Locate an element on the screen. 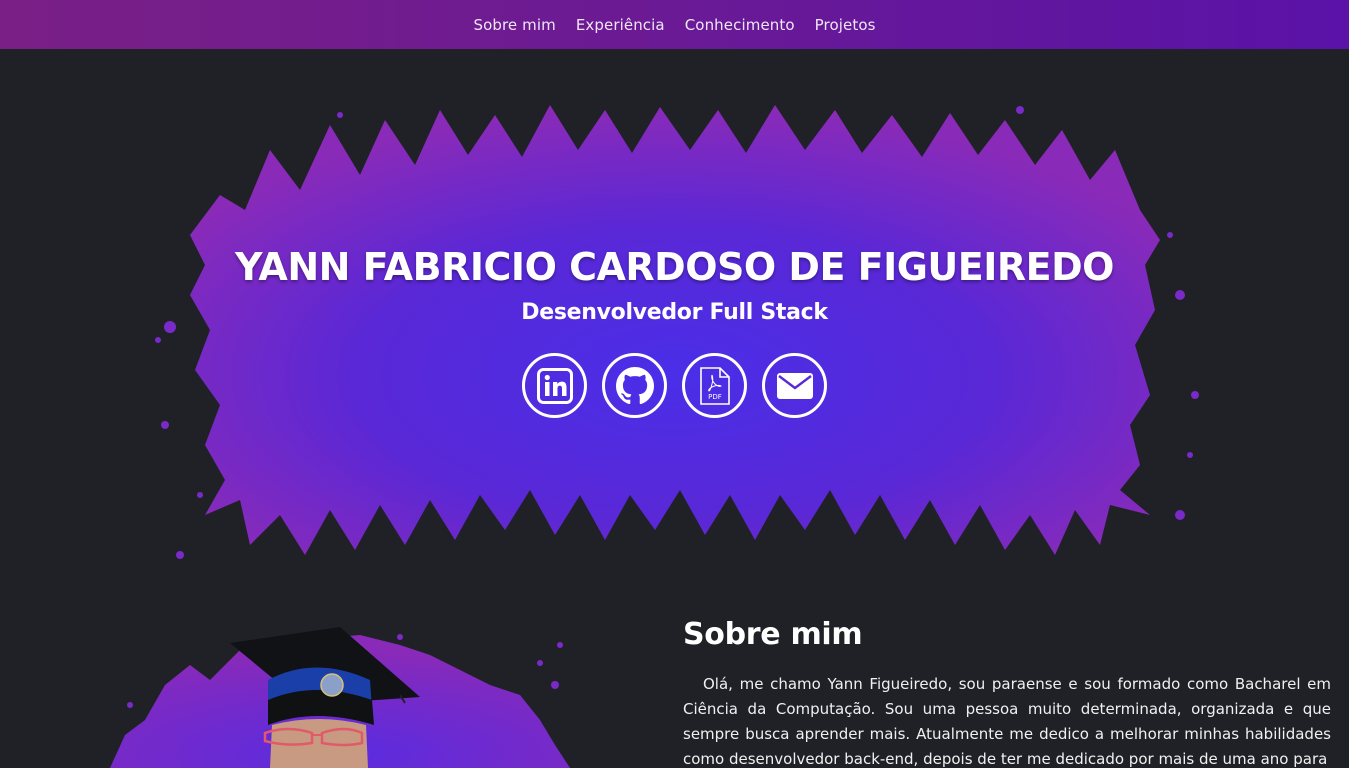 The height and width of the screenshot is (768, 1349). profile-photo-graphic is located at coordinates (340, 697).